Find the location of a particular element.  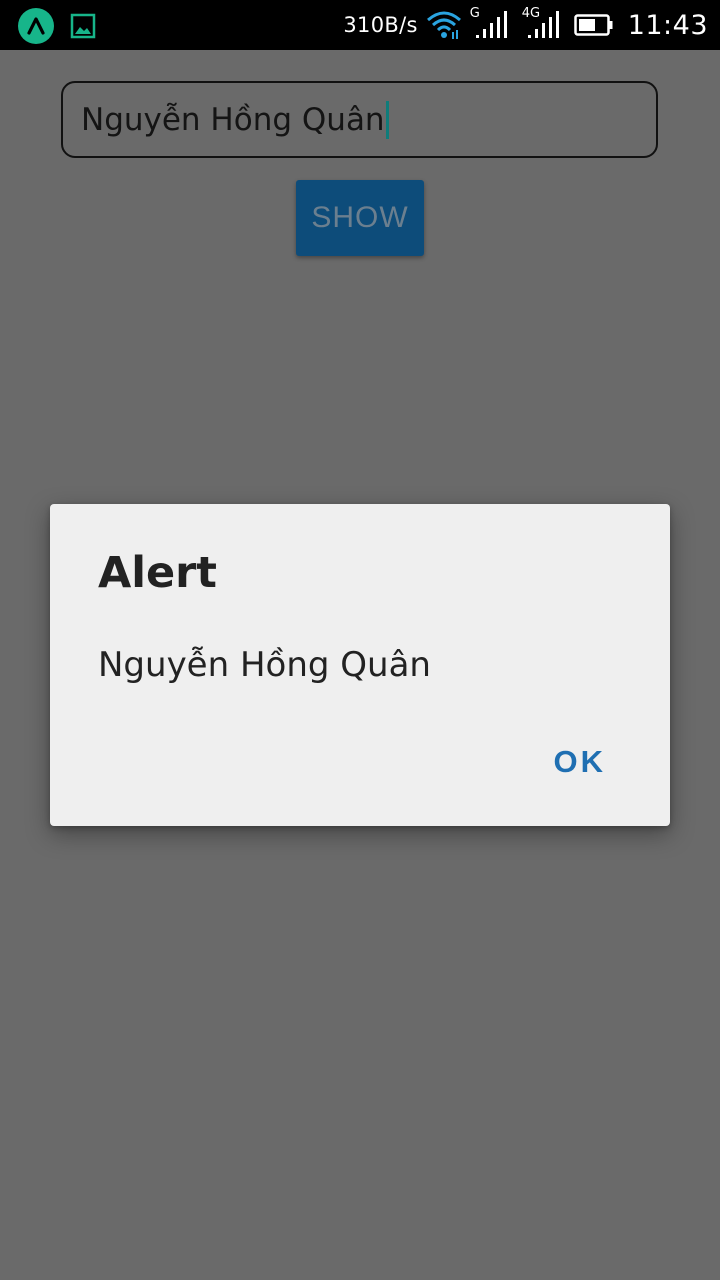

sim1-signal: G is located at coordinates (490, 23).